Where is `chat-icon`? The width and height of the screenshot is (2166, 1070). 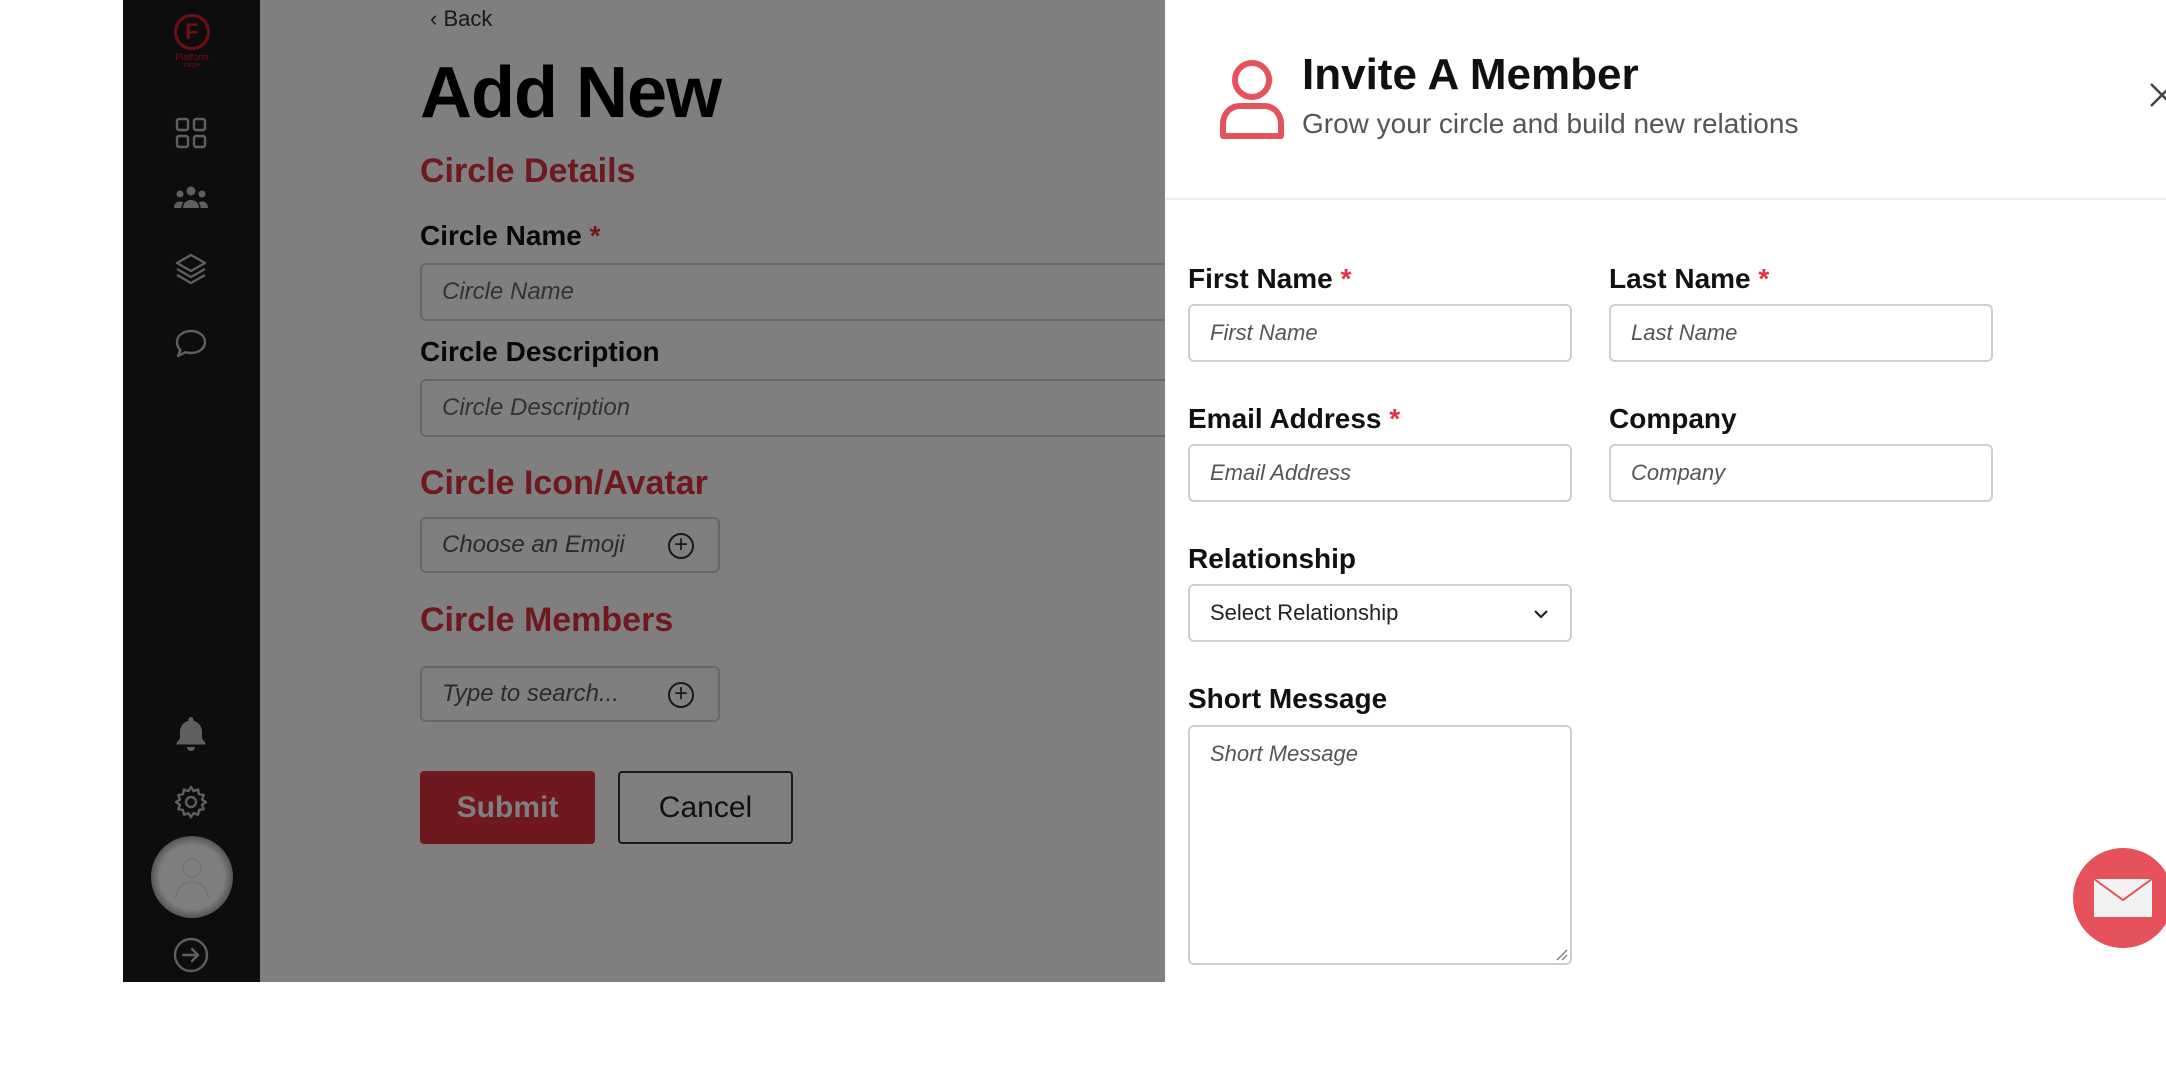 chat-icon is located at coordinates (191, 344).